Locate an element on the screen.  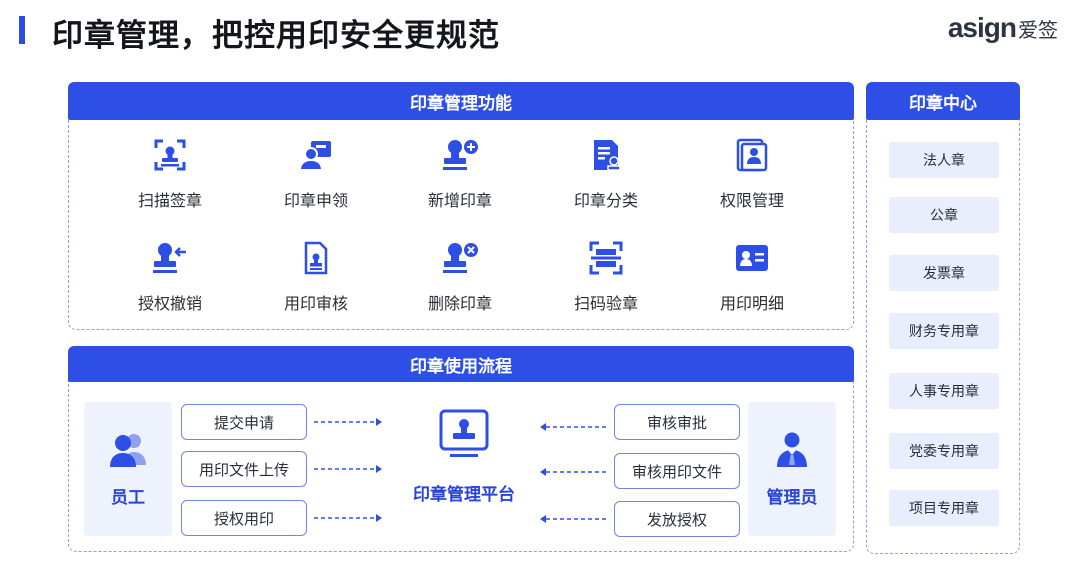
revoke-icon is located at coordinates (170, 258).